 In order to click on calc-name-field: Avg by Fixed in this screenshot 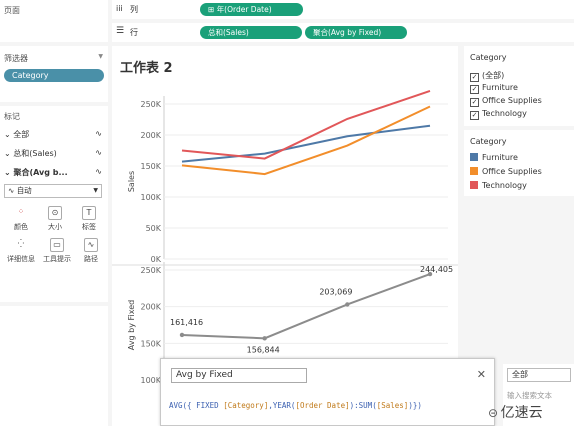, I will do `click(239, 375)`.